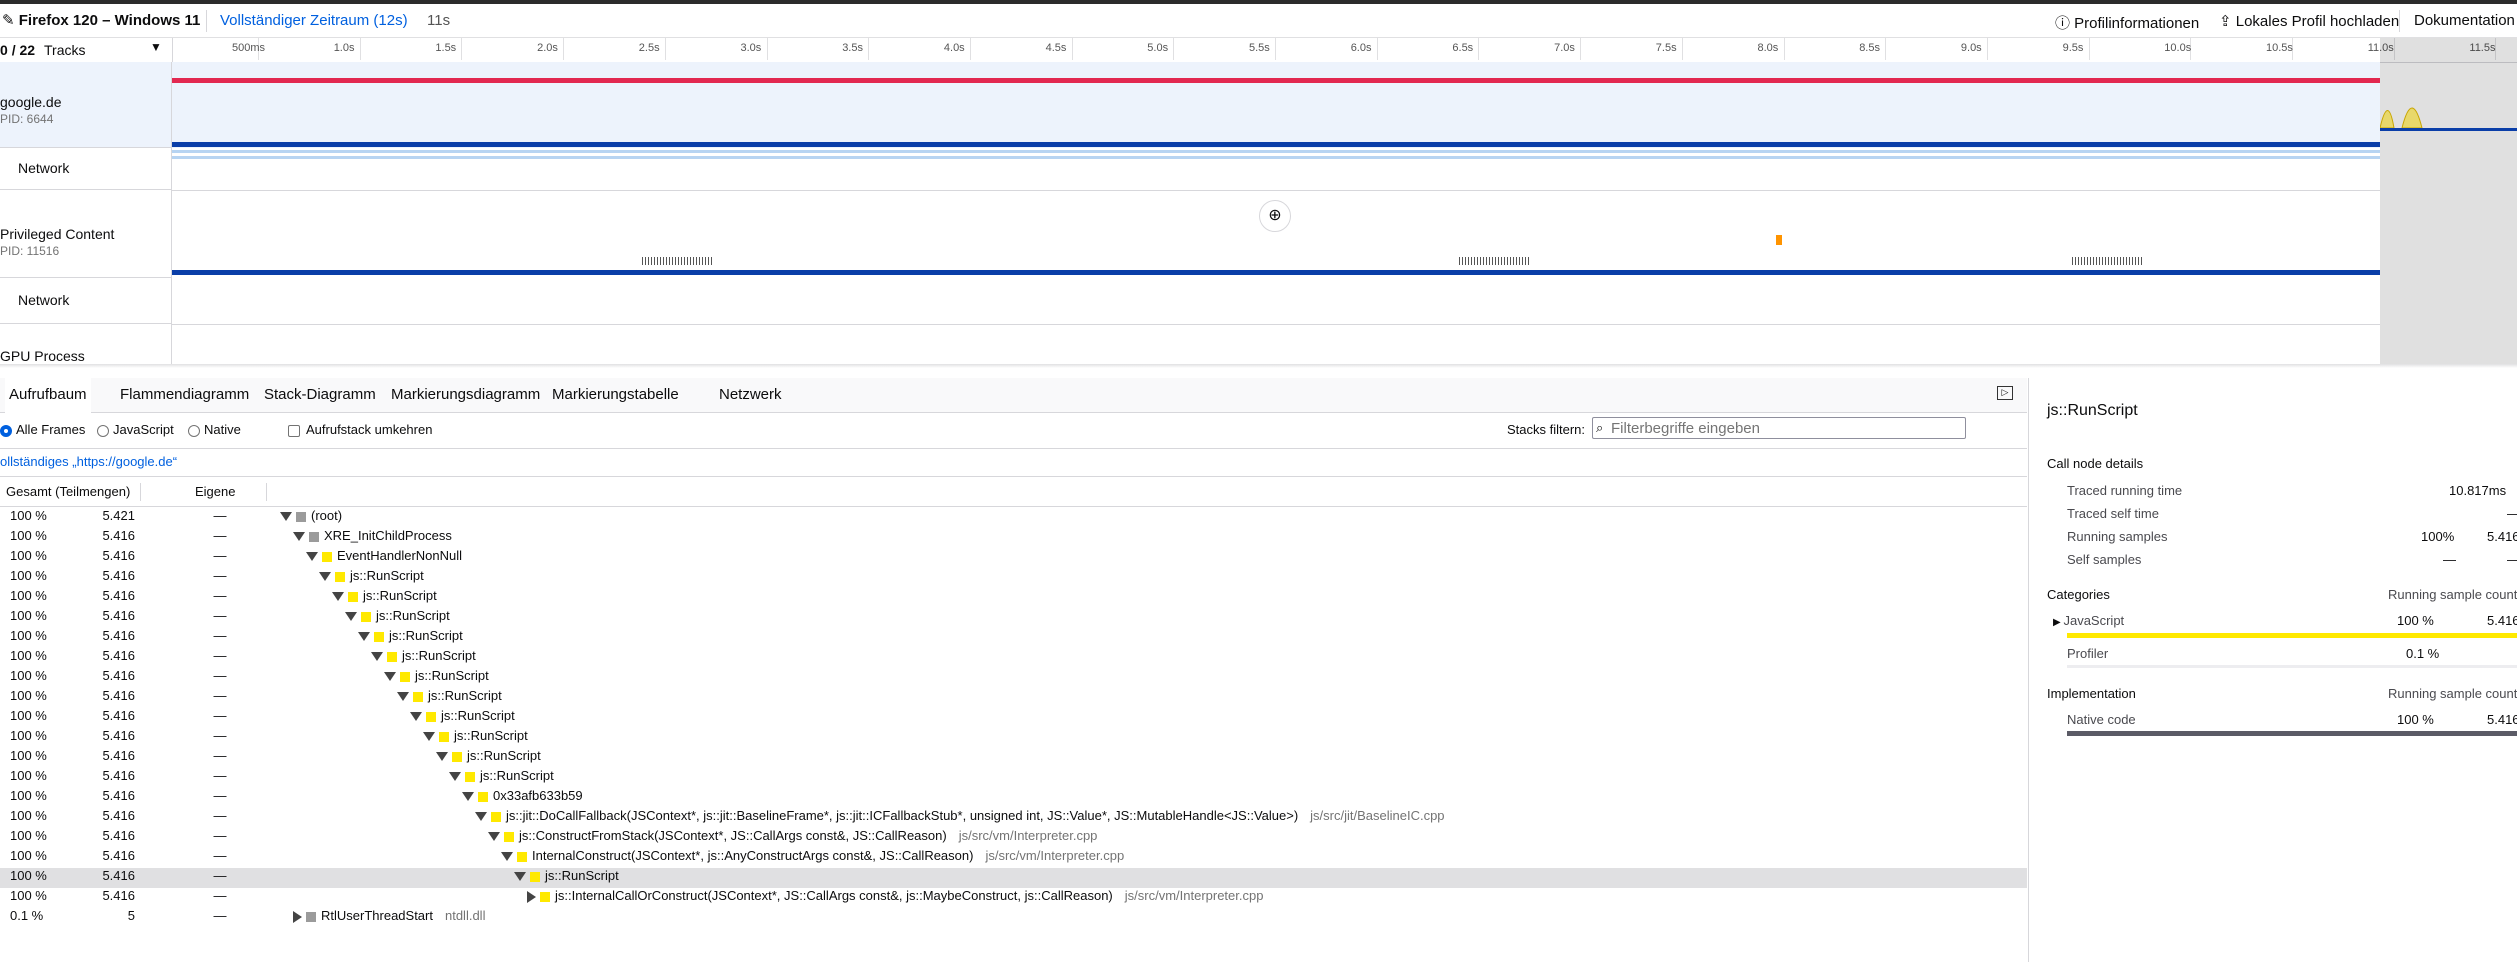  I want to click on tab-flame-graph: Flammendiagramm, so click(184, 395).